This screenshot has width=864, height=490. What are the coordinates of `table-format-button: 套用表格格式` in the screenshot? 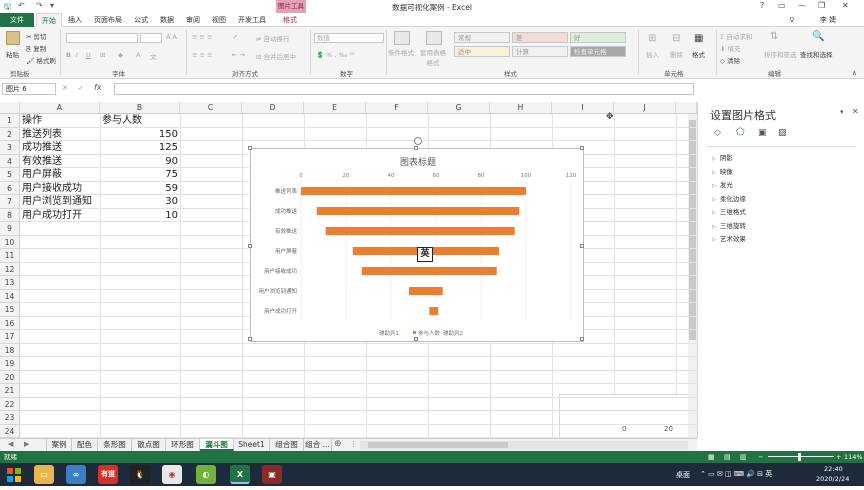 It's located at (433, 57).